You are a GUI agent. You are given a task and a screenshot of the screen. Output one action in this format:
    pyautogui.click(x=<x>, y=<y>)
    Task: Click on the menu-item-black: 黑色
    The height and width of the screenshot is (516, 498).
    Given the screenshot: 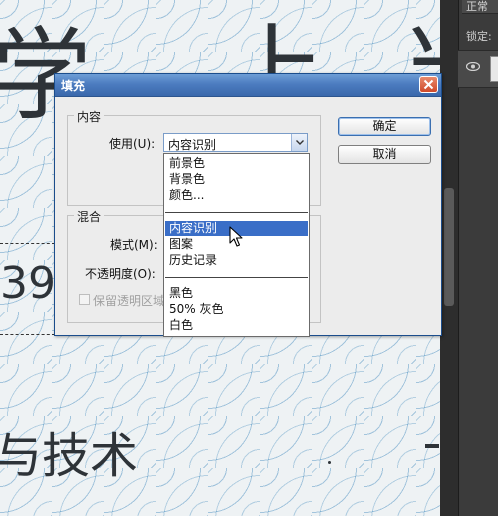 What is the action you would take?
    pyautogui.click(x=236, y=293)
    